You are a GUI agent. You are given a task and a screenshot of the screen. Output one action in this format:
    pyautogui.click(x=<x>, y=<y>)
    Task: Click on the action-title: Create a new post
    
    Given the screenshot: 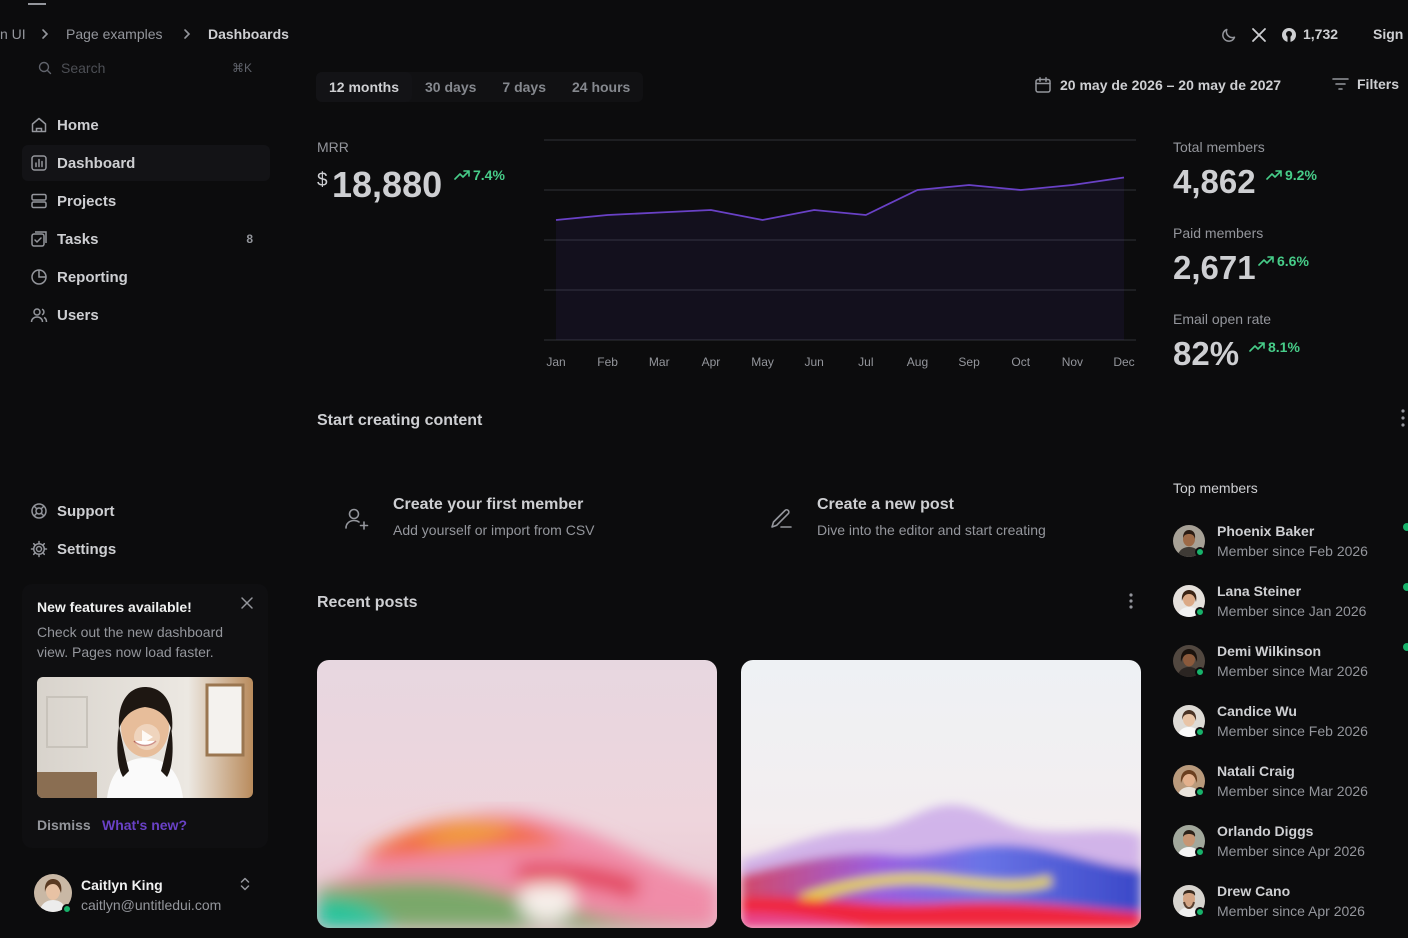 What is the action you would take?
    pyautogui.click(x=885, y=504)
    